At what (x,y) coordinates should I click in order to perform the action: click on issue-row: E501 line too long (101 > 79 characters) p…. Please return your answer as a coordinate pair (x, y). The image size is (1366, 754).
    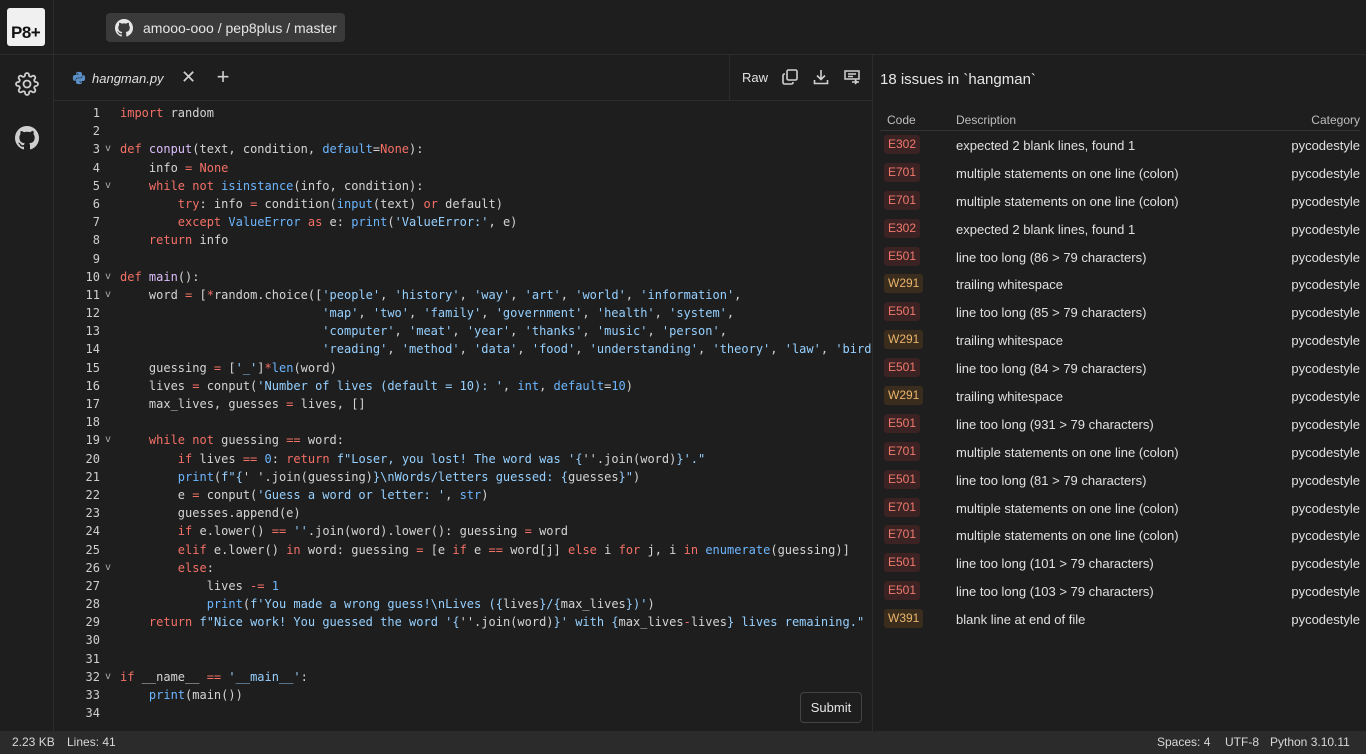
    Looking at the image, I should click on (1120, 563).